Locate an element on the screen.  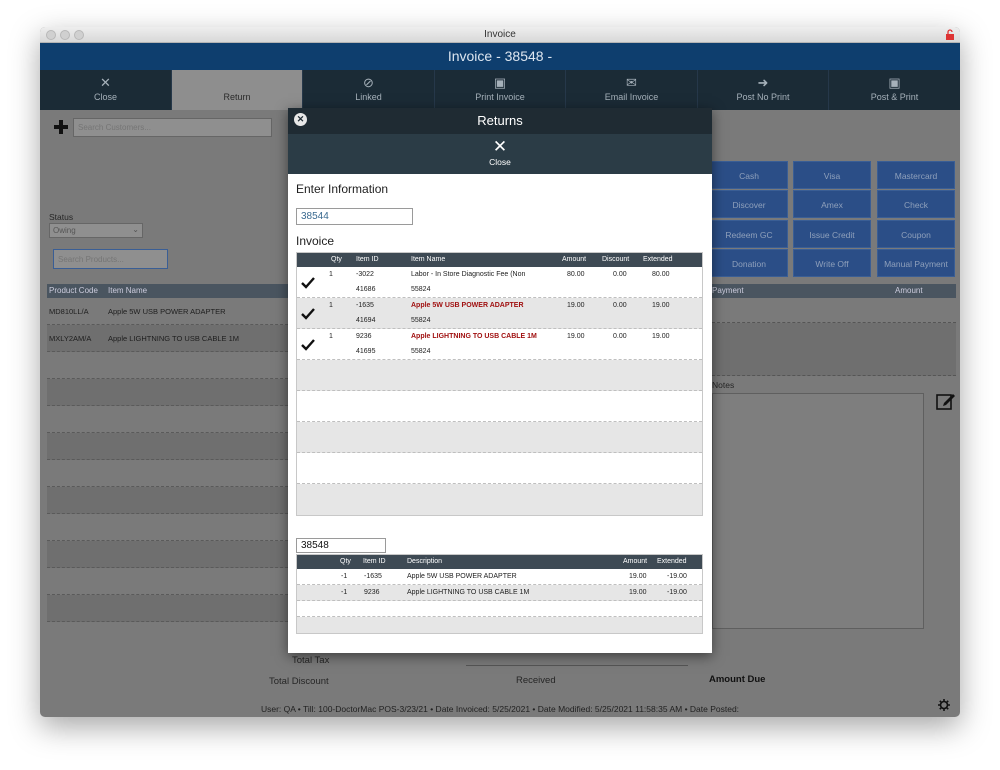
table-row: MD810LL/A Apple 5W USB POWER ADAPTER is located at coordinates (167, 311).